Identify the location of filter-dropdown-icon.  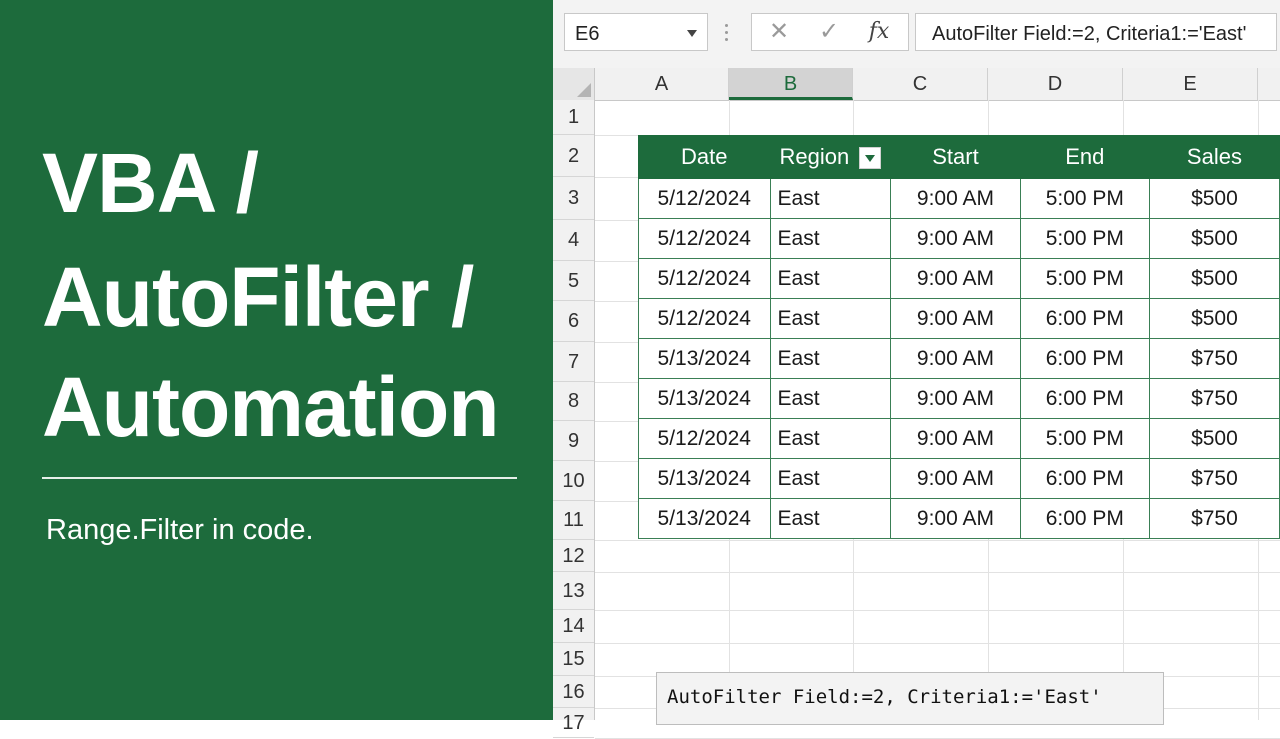
(870, 158).